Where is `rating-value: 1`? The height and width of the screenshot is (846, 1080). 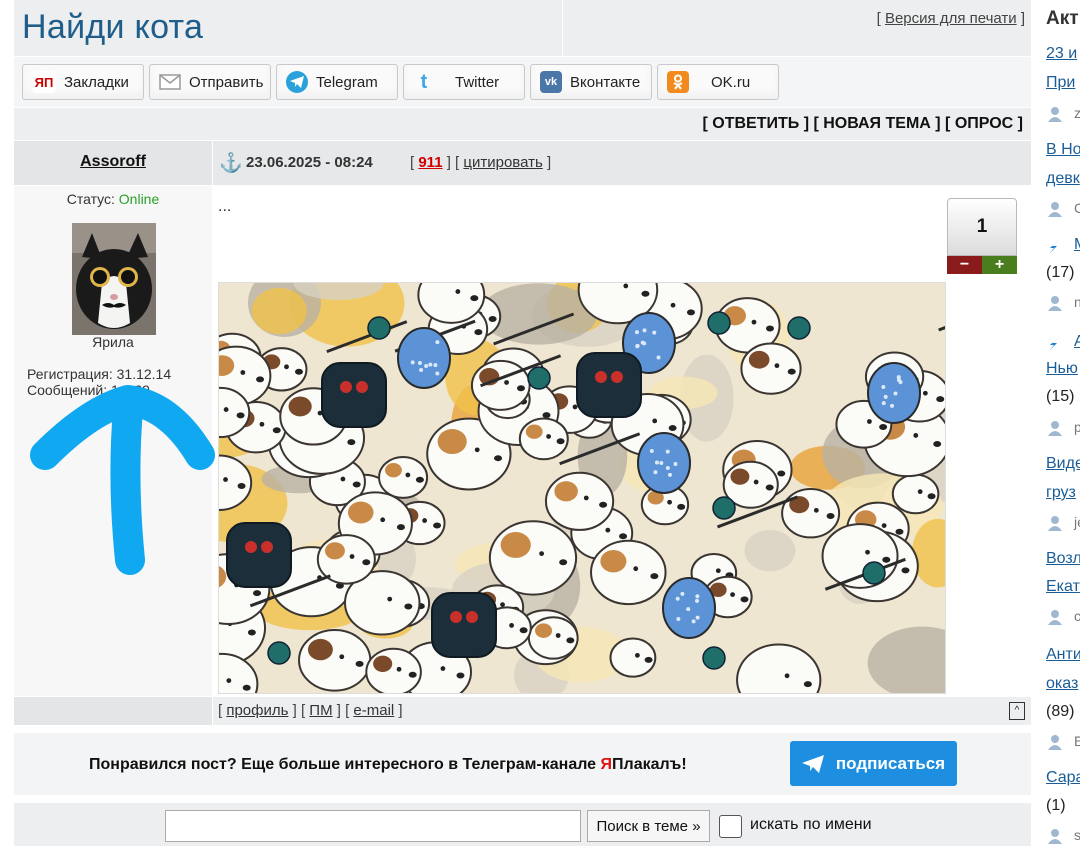
rating-value: 1 is located at coordinates (982, 227).